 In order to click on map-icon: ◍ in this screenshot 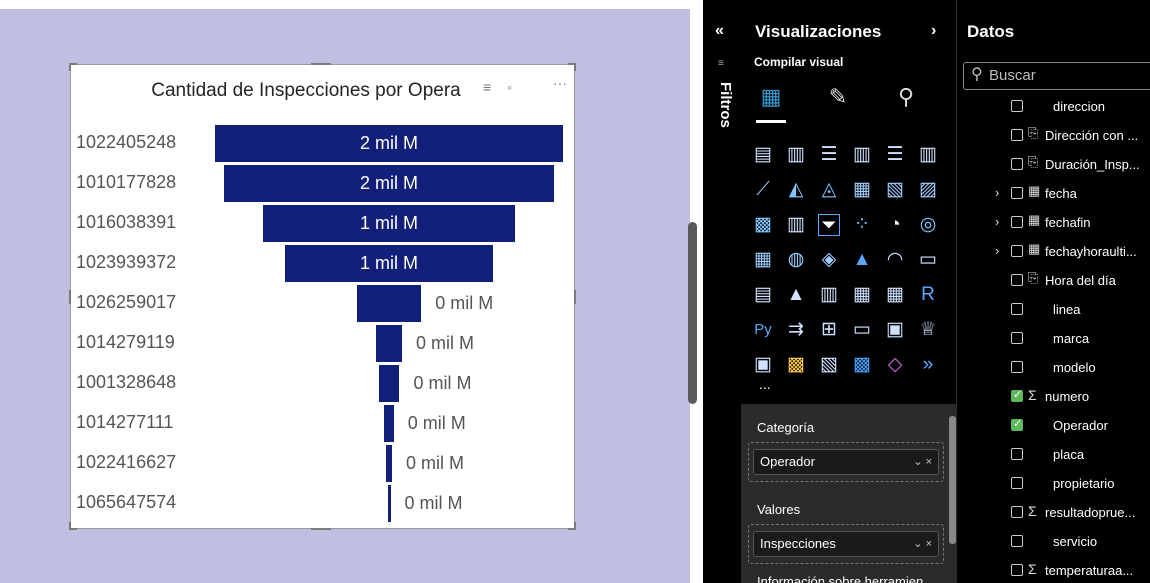, I will do `click(796, 260)`.